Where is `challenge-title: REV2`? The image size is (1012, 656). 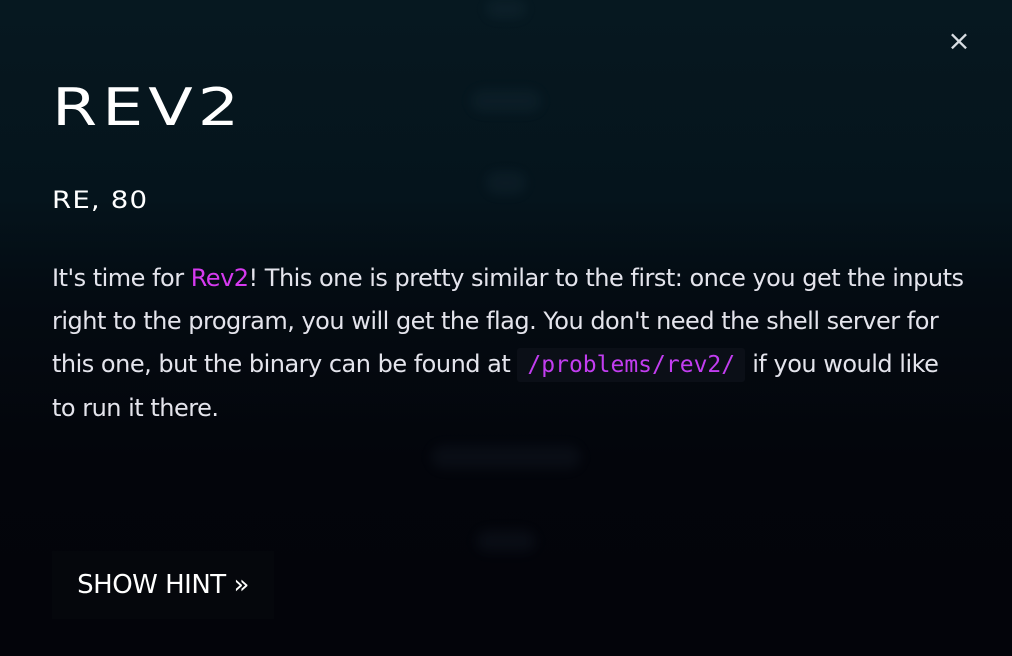 challenge-title: REV2 is located at coordinates (148, 108).